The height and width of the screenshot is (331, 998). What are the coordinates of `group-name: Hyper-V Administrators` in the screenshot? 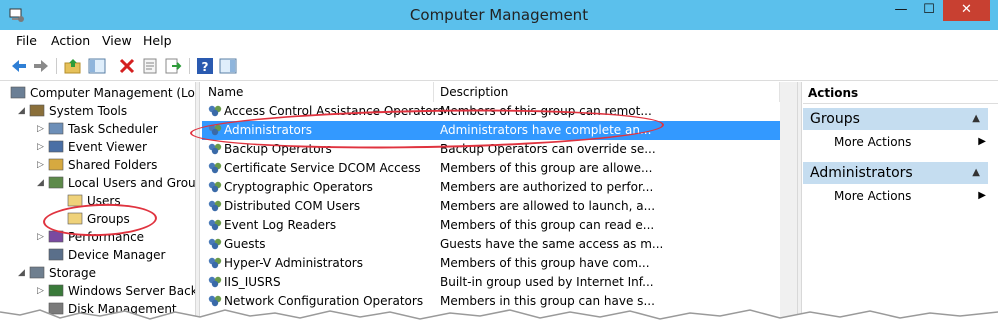 It's located at (293, 263).